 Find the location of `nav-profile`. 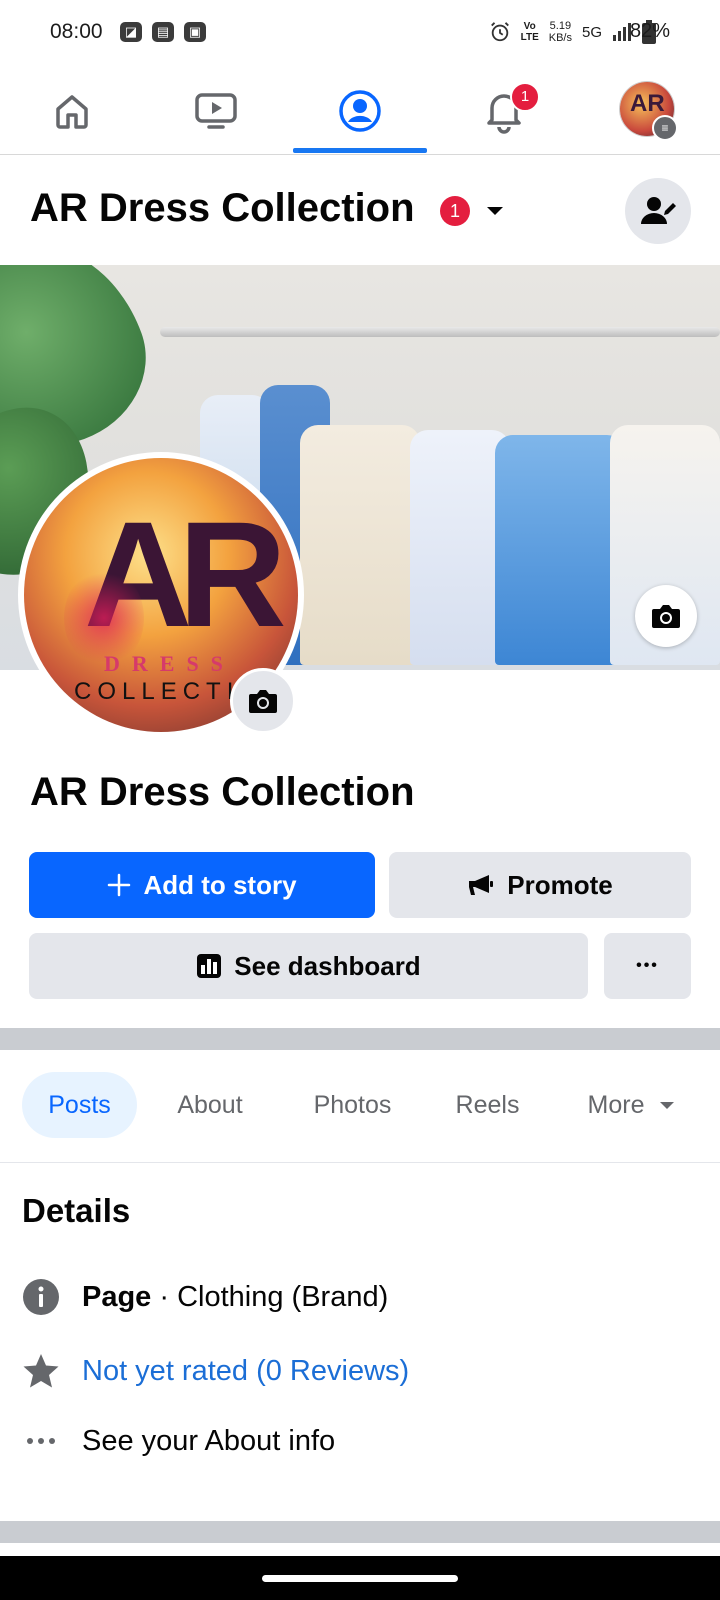

nav-profile is located at coordinates (360, 111).